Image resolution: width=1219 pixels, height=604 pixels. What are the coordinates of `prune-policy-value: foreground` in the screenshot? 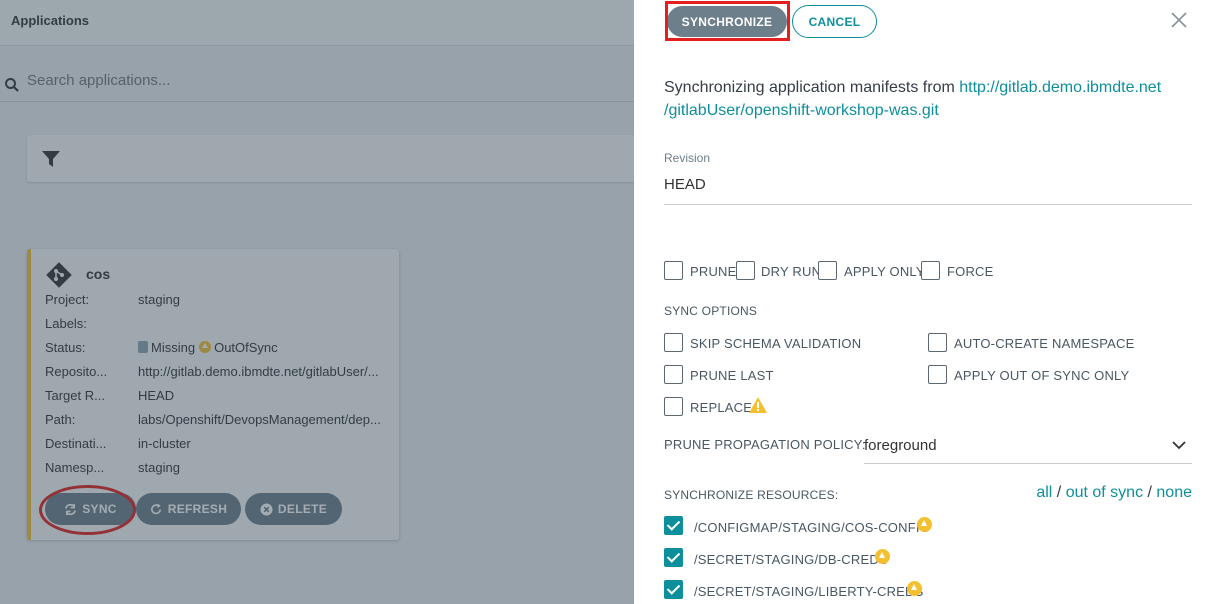 It's located at (900, 445).